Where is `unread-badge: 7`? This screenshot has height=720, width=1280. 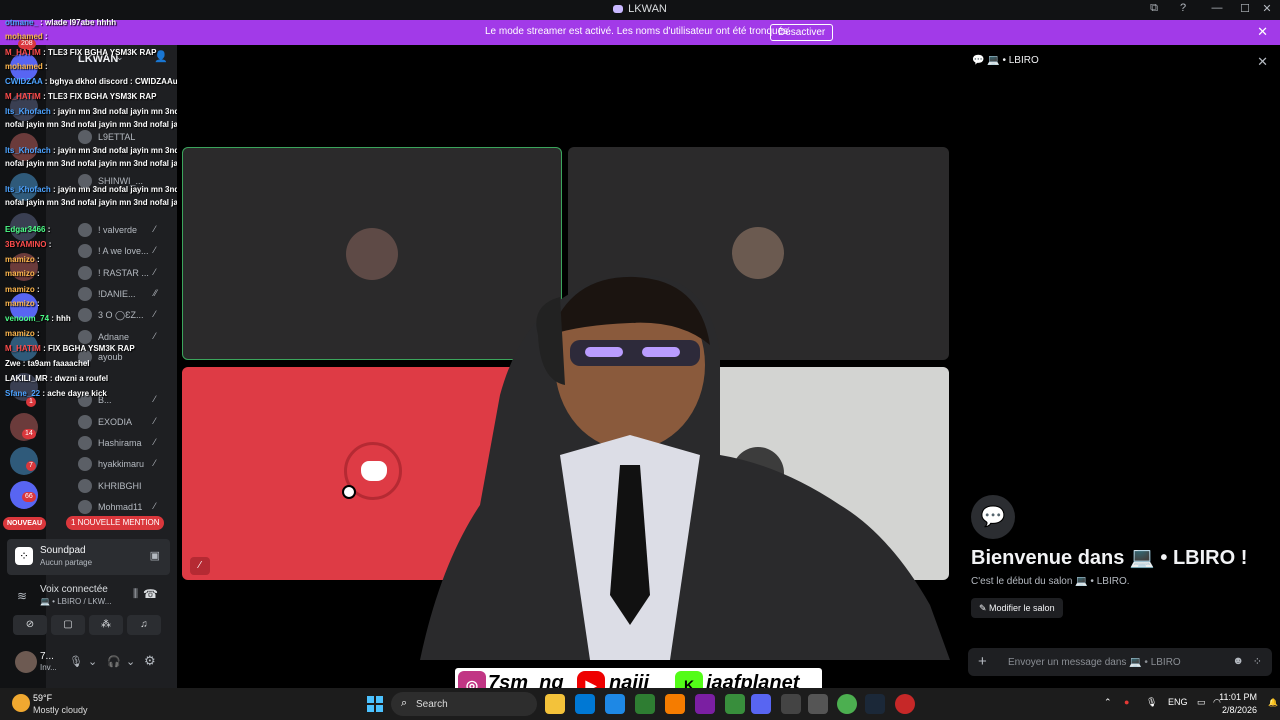 unread-badge: 7 is located at coordinates (31, 466).